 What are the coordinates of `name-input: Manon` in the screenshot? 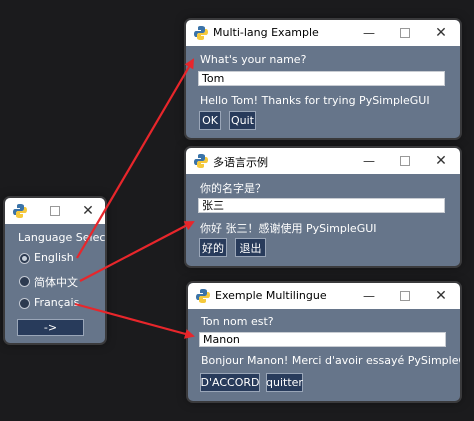 It's located at (322, 339).